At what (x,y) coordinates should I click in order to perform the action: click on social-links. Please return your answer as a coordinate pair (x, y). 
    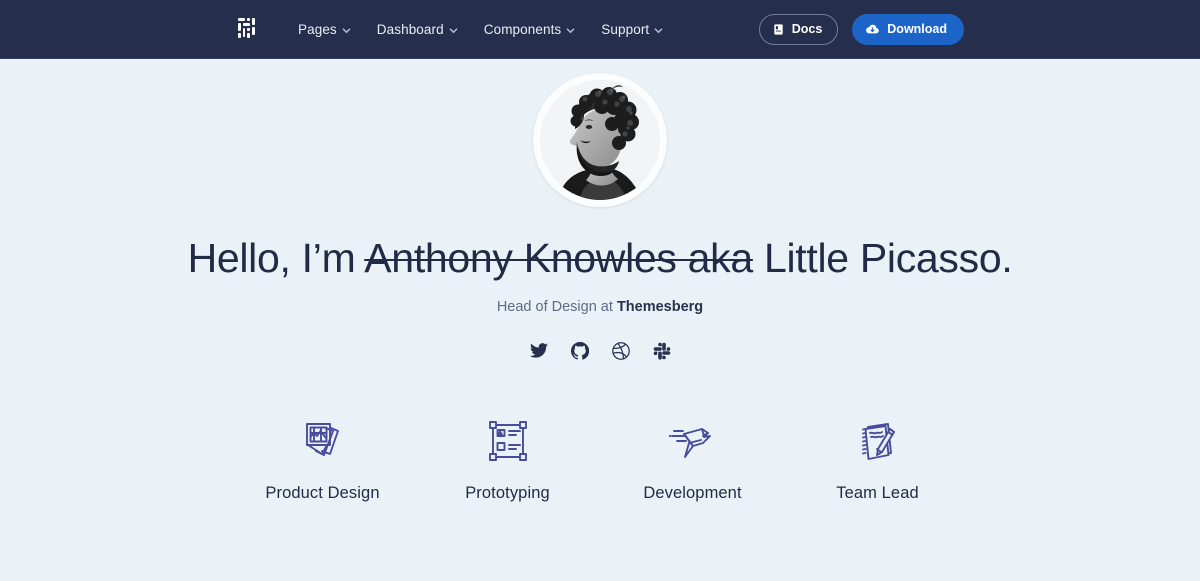
    Looking at the image, I should click on (600, 351).